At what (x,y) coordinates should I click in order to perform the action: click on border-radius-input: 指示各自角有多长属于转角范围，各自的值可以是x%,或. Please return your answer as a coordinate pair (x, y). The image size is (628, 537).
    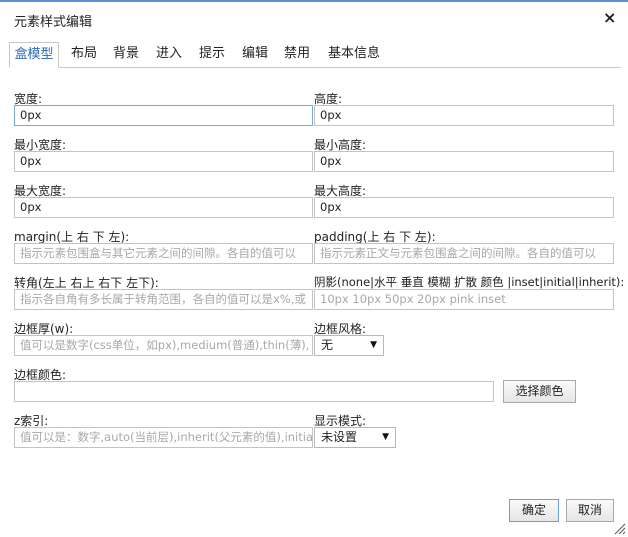
    Looking at the image, I should click on (163, 299).